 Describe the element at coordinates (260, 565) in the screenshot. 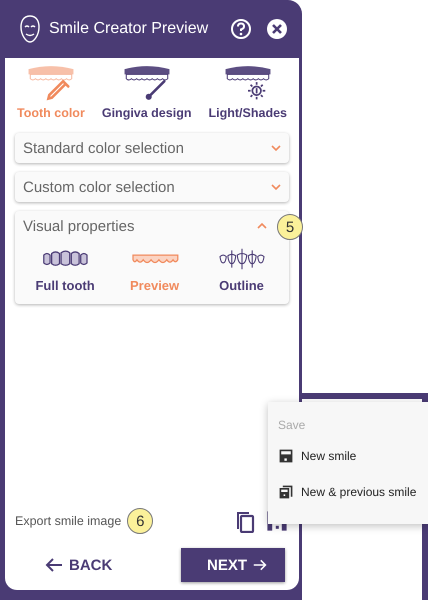

I see `arrow-right-icon` at that location.